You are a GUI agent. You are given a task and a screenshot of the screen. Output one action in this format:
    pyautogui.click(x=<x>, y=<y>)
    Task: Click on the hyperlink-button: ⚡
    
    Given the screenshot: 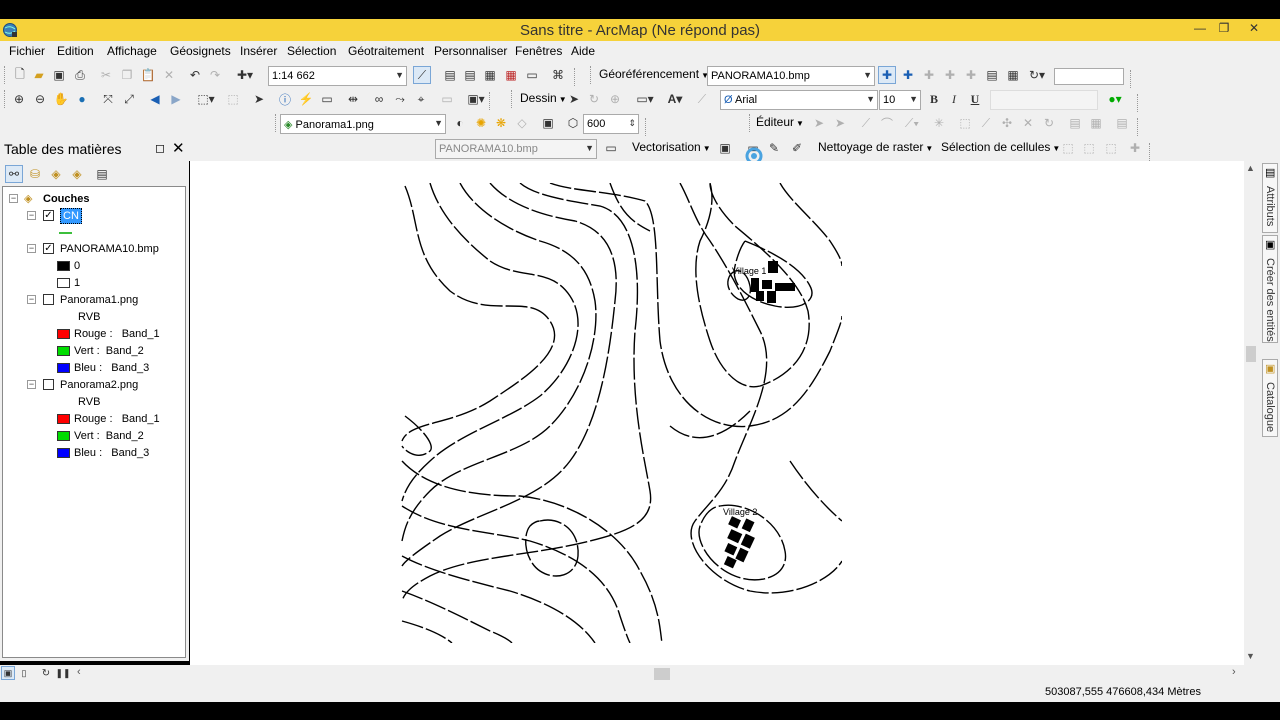 What is the action you would take?
    pyautogui.click(x=306, y=99)
    